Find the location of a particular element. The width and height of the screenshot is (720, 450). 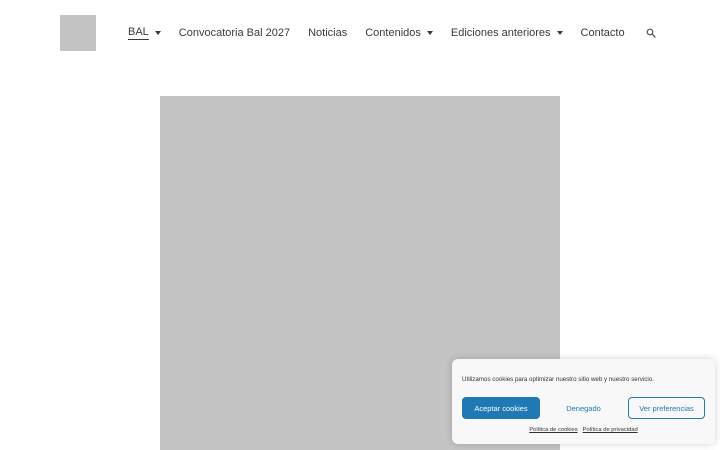

cookie-policy-link: Política de cookies is located at coordinates (553, 430).